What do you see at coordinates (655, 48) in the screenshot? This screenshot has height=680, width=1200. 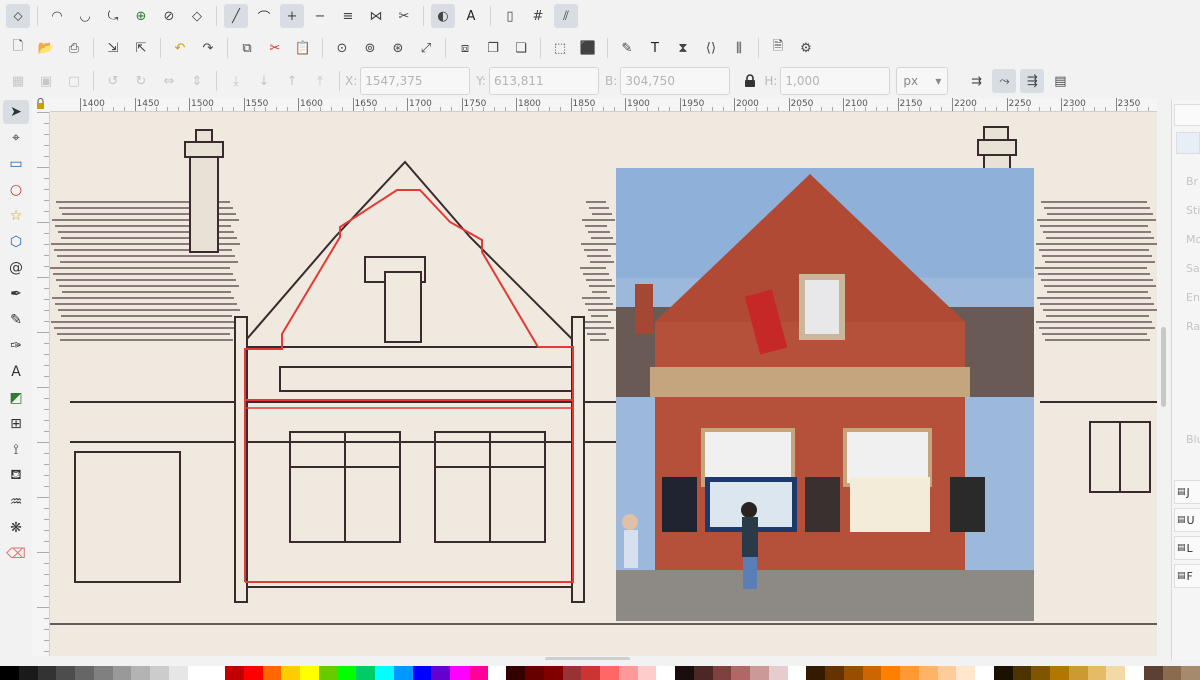 I see `text-font-icon: T` at bounding box center [655, 48].